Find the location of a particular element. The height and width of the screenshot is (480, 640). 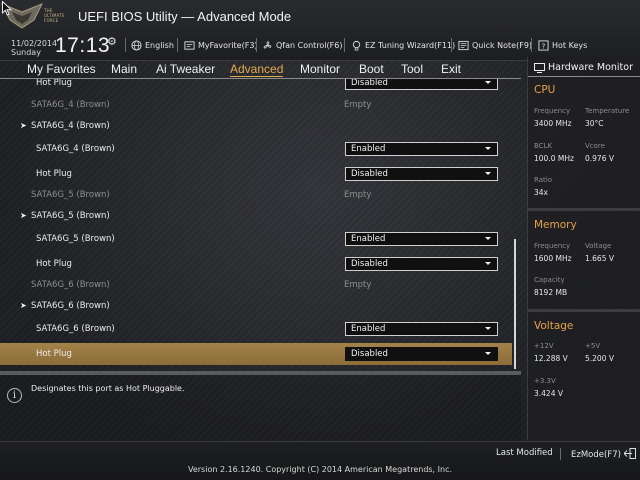

v5-label: +5V is located at coordinates (593, 346).